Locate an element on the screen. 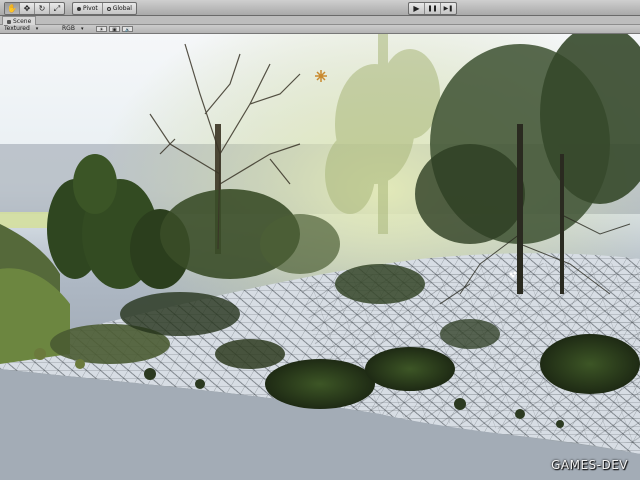  color-mode-dropdown: RGB ▾ is located at coordinates (72, 29).